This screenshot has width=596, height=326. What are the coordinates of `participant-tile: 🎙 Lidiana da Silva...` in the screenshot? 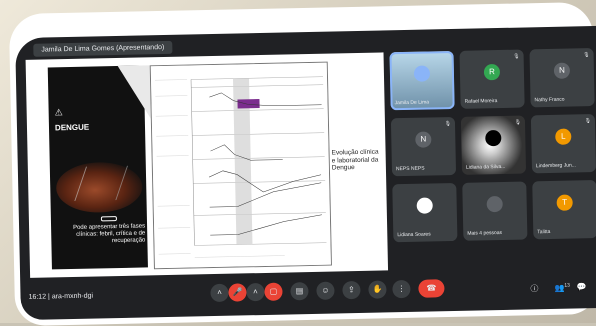 It's located at (493, 145).